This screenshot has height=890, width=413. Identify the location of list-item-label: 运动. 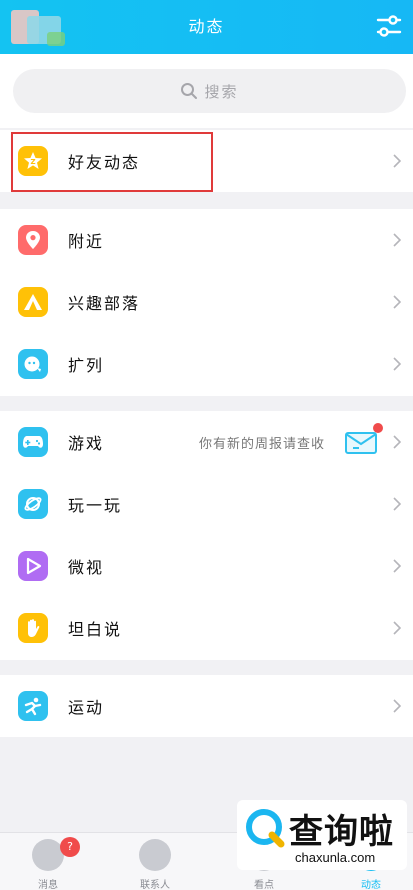
(86, 707).